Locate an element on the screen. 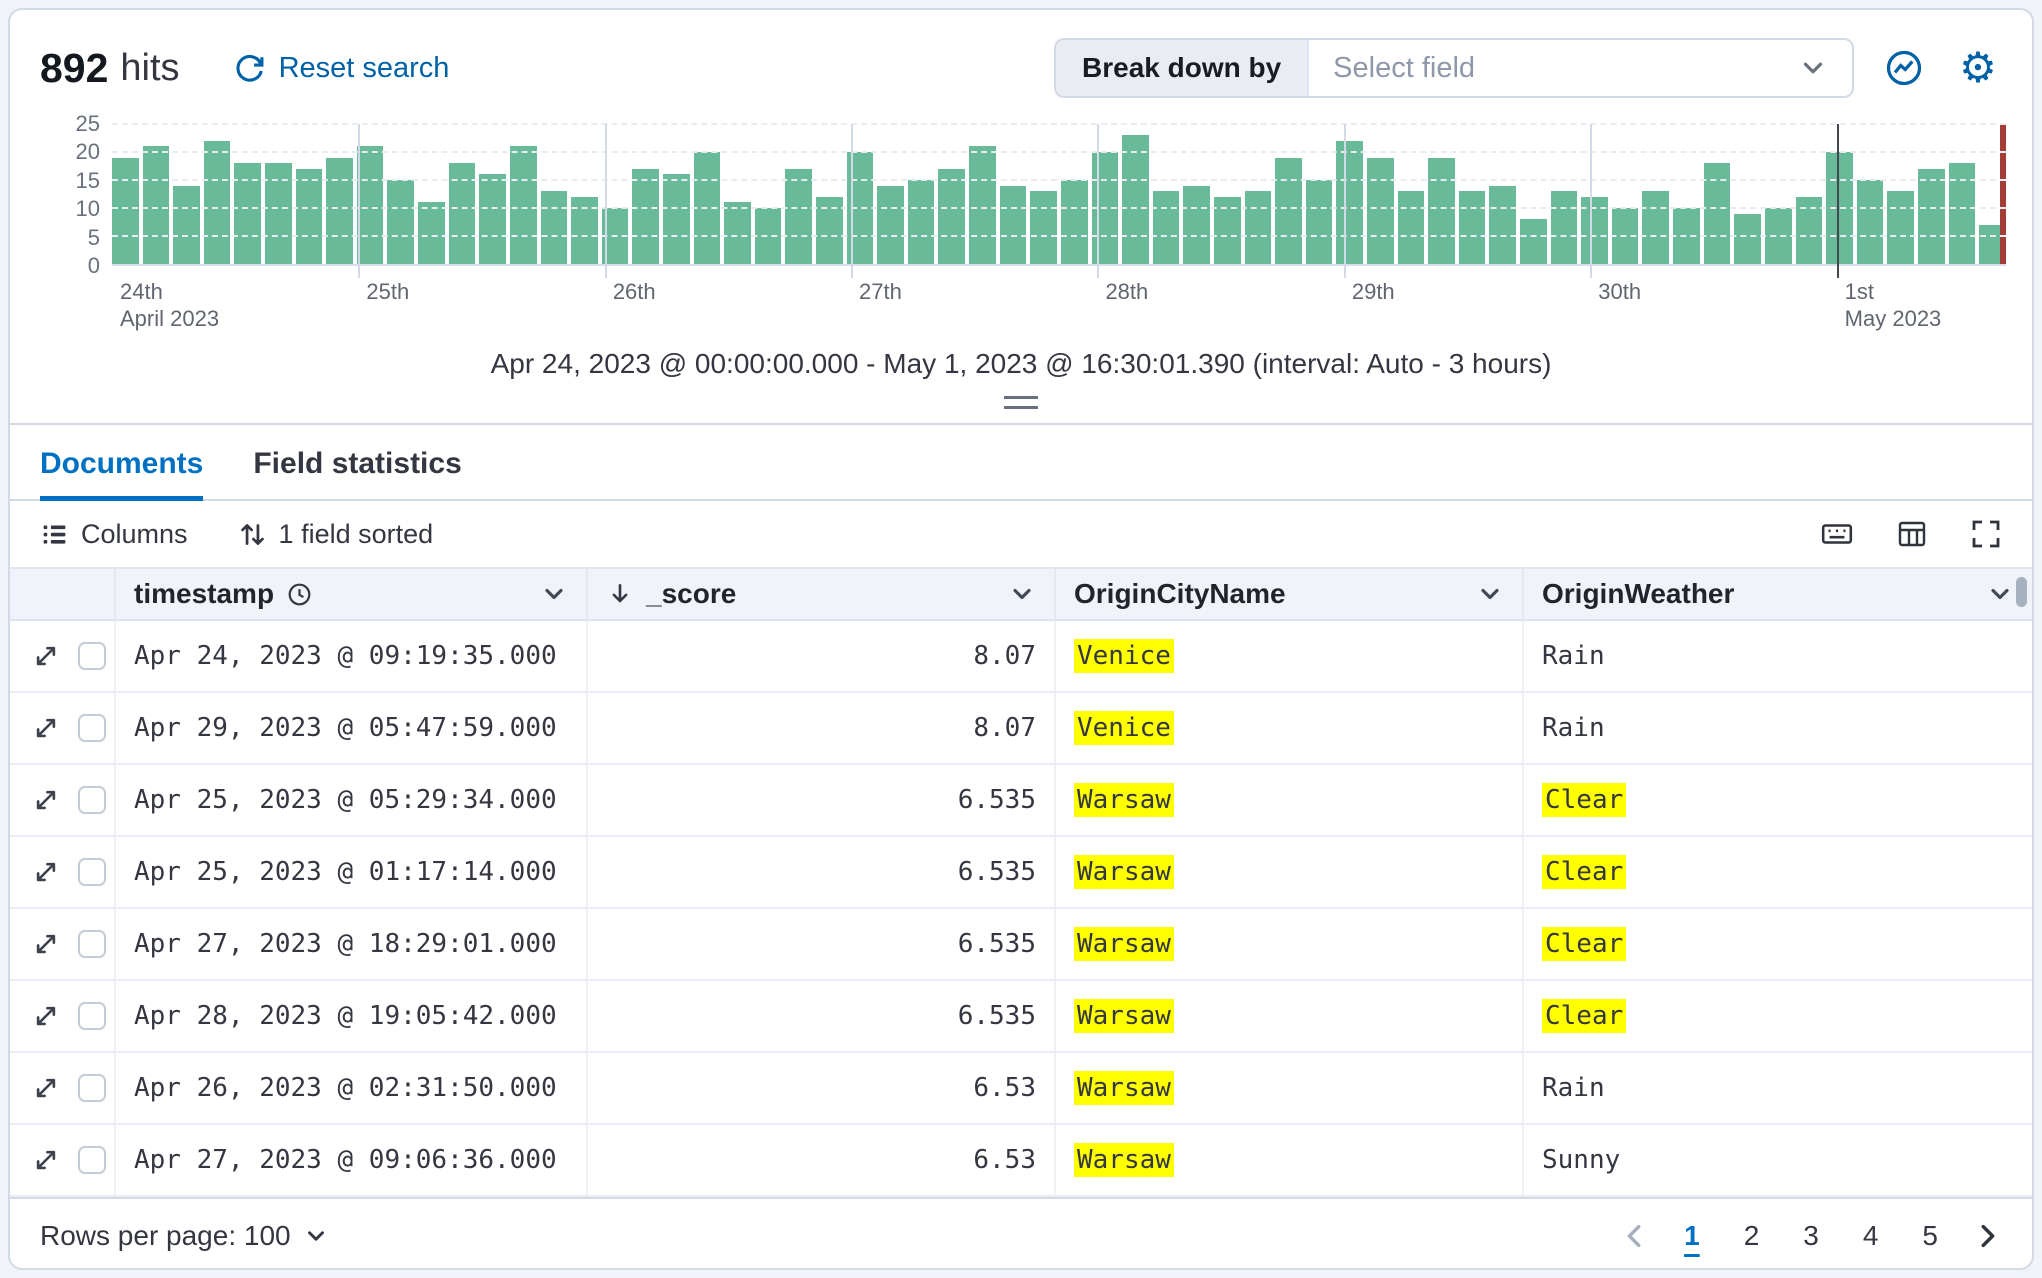  cell-timestamp: Apr 25, 2023 @ 05:29:34.000 is located at coordinates (352, 800).